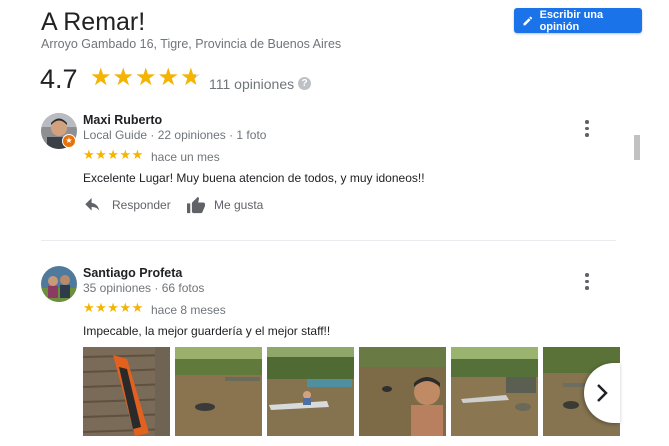 This screenshot has height=446, width=669. I want to click on reviewer-meta: 35 opiniones · 66 fotos, so click(143, 288).